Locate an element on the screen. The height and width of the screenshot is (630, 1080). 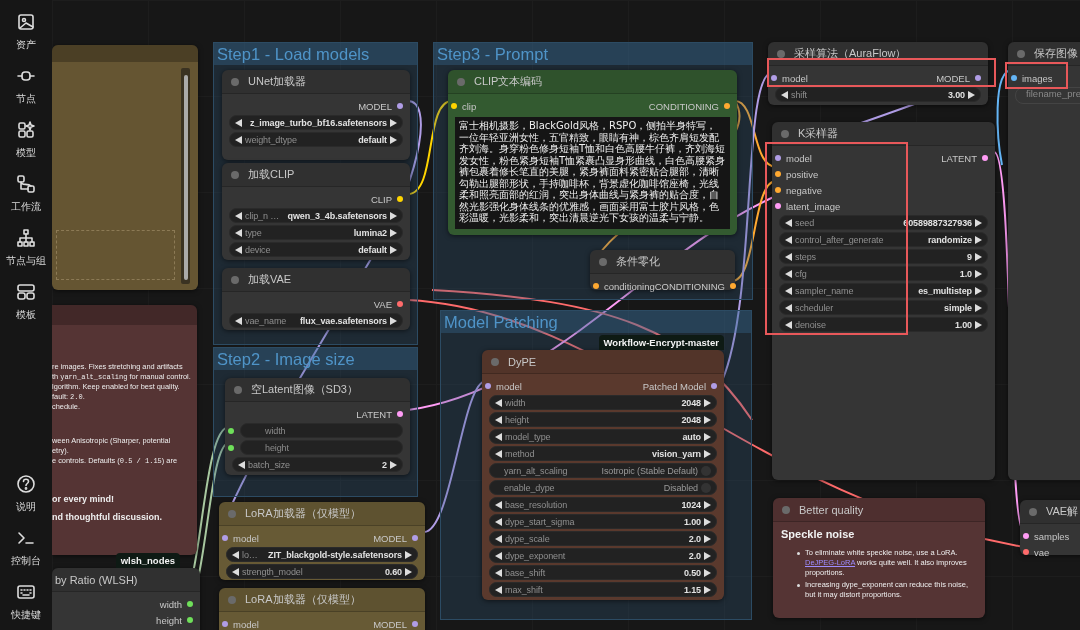
value-stepper: model_type auto is located at coordinates (603, 436).